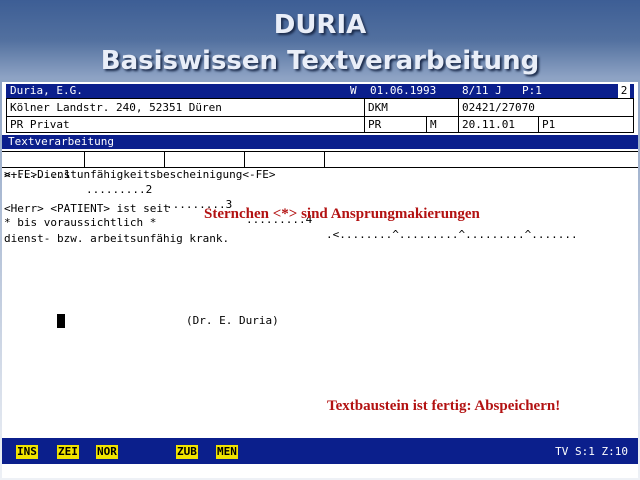  Describe the element at coordinates (532, 90) in the screenshot. I see `page-indicator: P:1` at that location.